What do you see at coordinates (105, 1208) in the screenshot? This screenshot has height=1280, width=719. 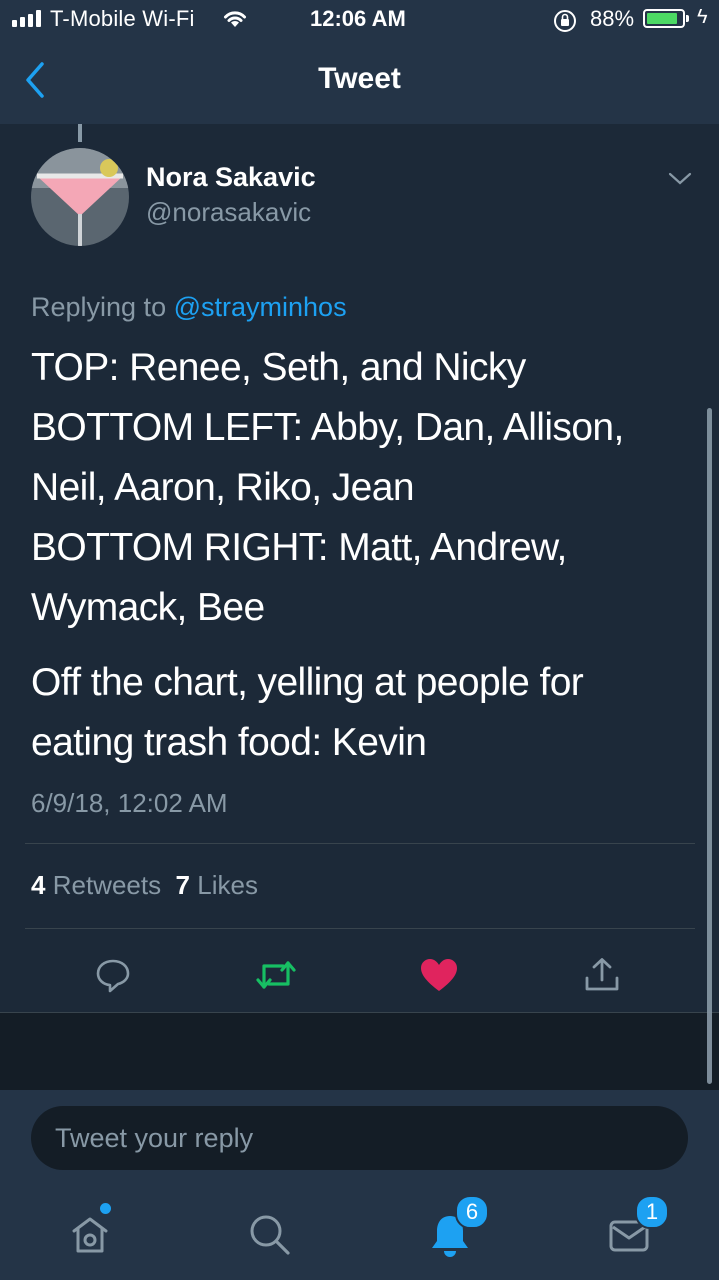 I see `home-new-dot` at bounding box center [105, 1208].